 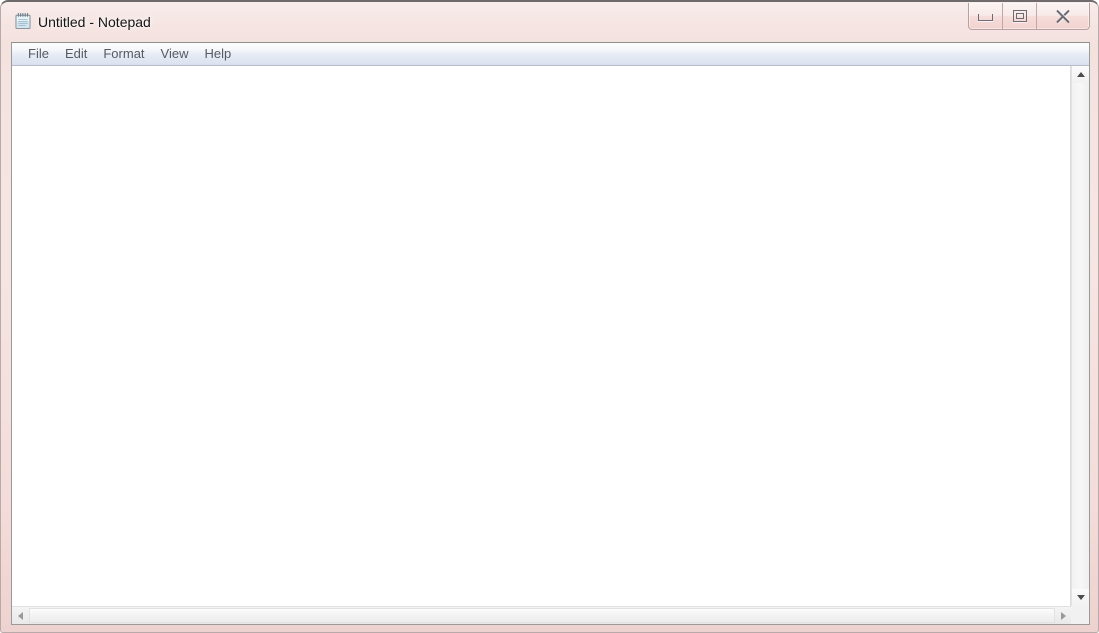 What do you see at coordinates (94, 22) in the screenshot?
I see `window-title: Untitled - Notepad` at bounding box center [94, 22].